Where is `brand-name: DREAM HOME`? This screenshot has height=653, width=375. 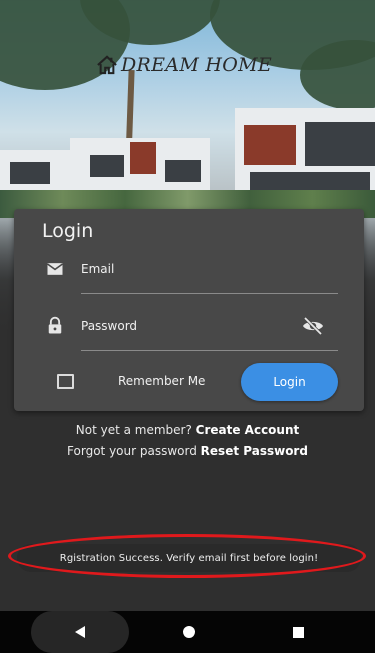 brand-name: DREAM HOME is located at coordinates (197, 65).